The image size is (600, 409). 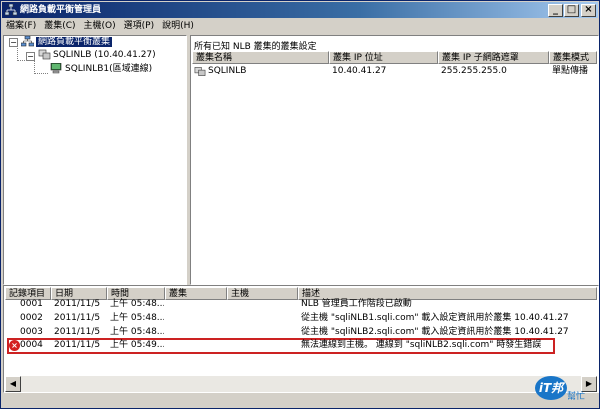 I want to click on menu-host: 主機(O), so click(x=100, y=26).